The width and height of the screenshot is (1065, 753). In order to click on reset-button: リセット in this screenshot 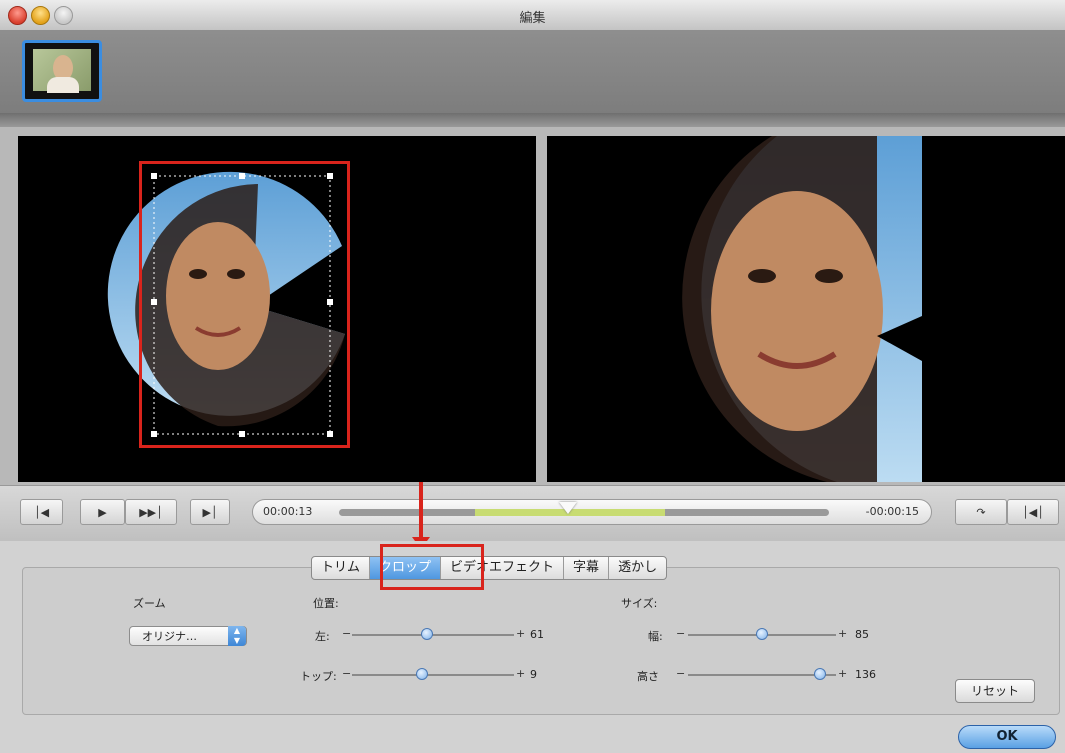, I will do `click(995, 691)`.